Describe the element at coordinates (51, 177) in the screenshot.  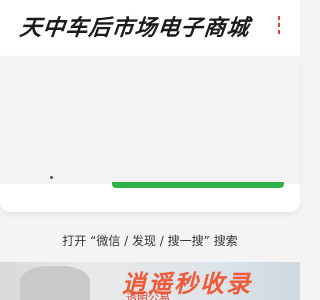
I see `dot-marker` at that location.